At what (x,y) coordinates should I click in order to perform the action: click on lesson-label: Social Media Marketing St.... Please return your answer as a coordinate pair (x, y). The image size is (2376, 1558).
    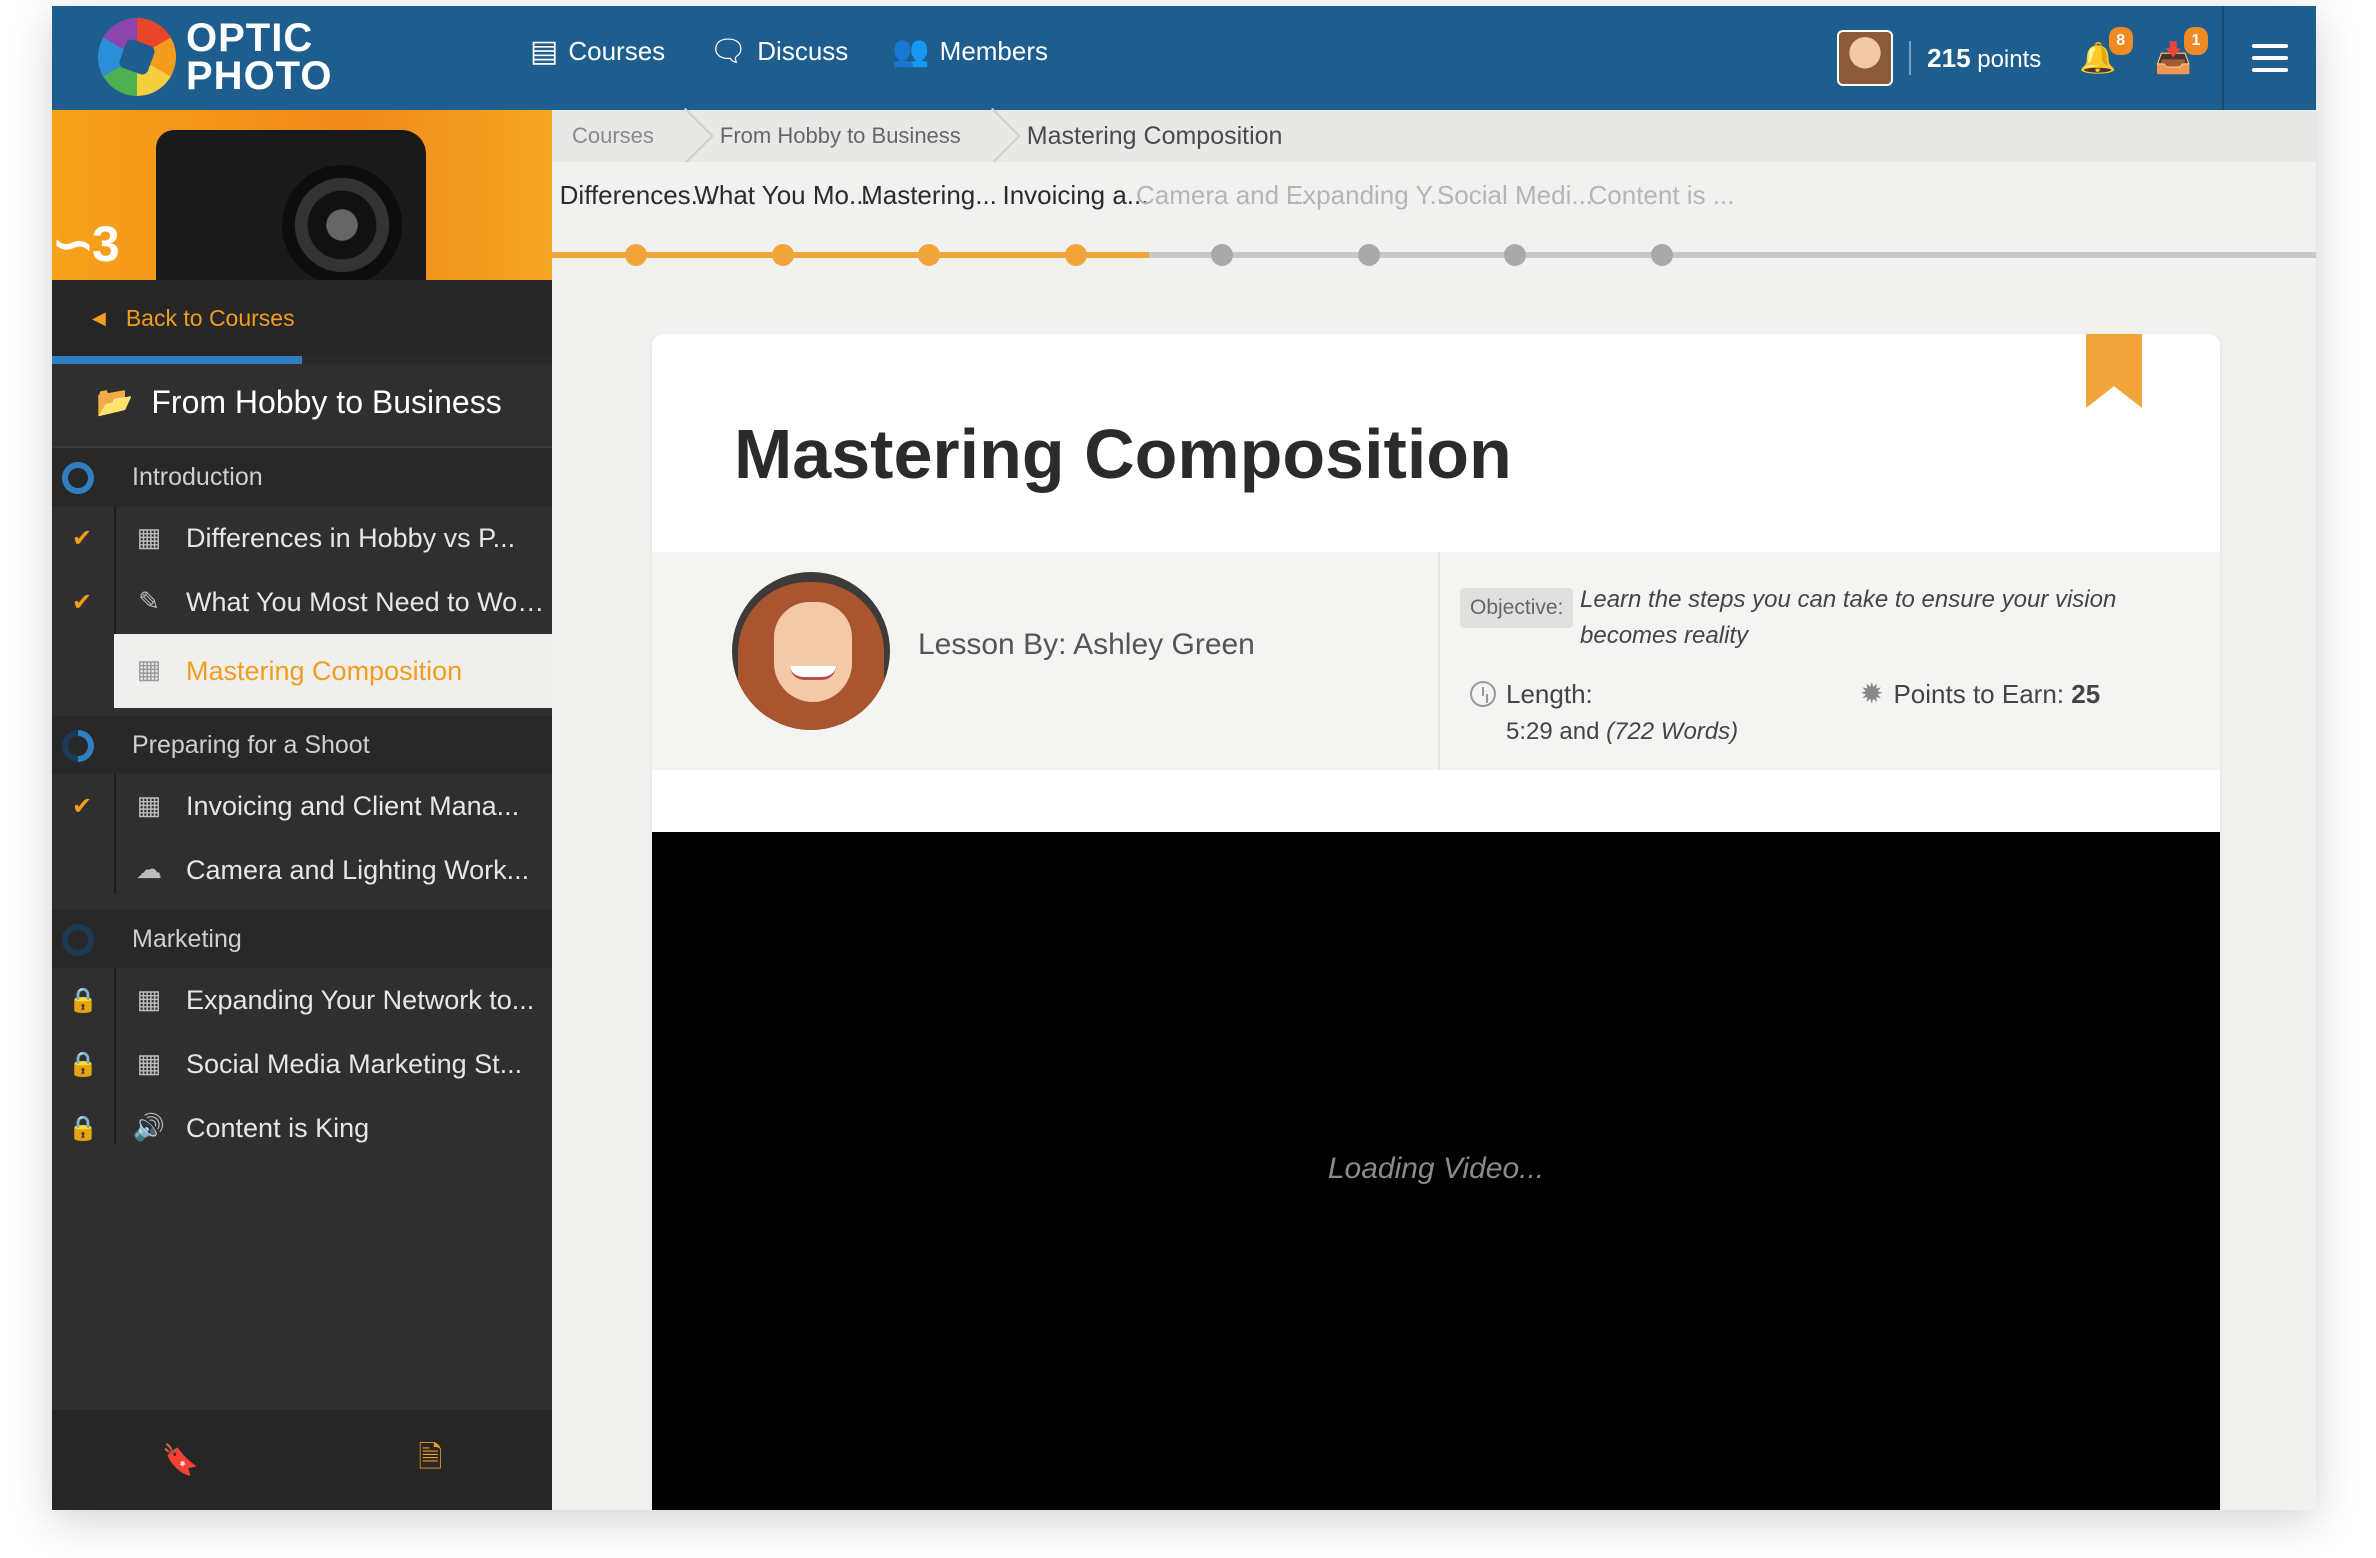
    Looking at the image, I should click on (354, 1063).